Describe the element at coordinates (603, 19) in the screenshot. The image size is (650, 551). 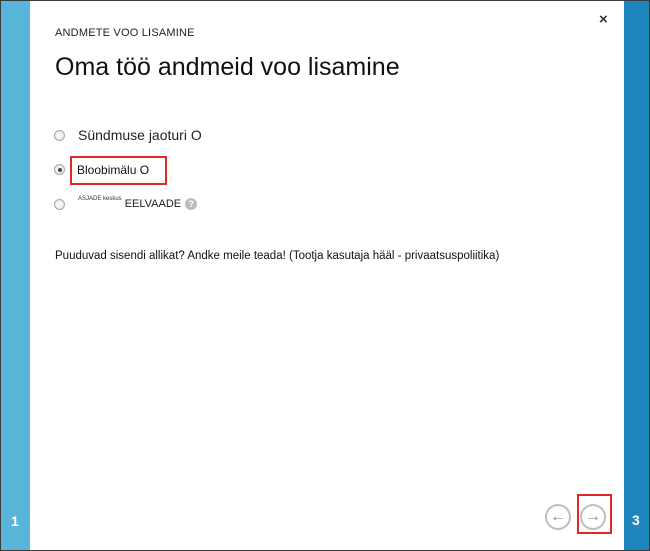
I see `close-icon: ×` at that location.